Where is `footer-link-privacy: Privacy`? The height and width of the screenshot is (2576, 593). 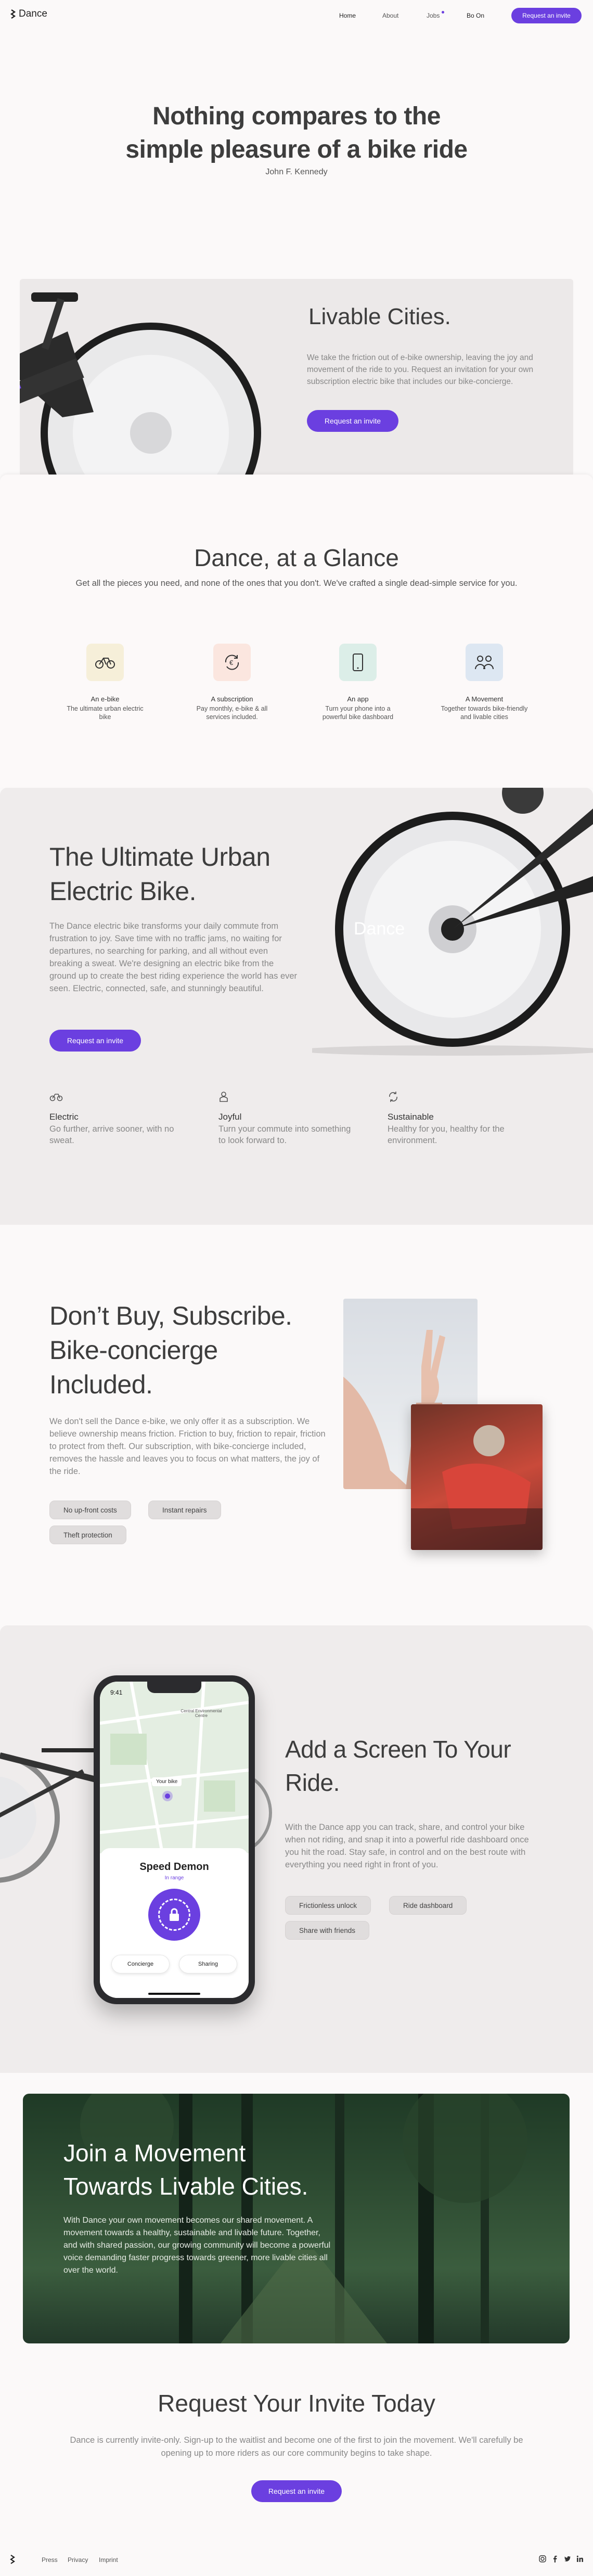 footer-link-privacy: Privacy is located at coordinates (78, 2560).